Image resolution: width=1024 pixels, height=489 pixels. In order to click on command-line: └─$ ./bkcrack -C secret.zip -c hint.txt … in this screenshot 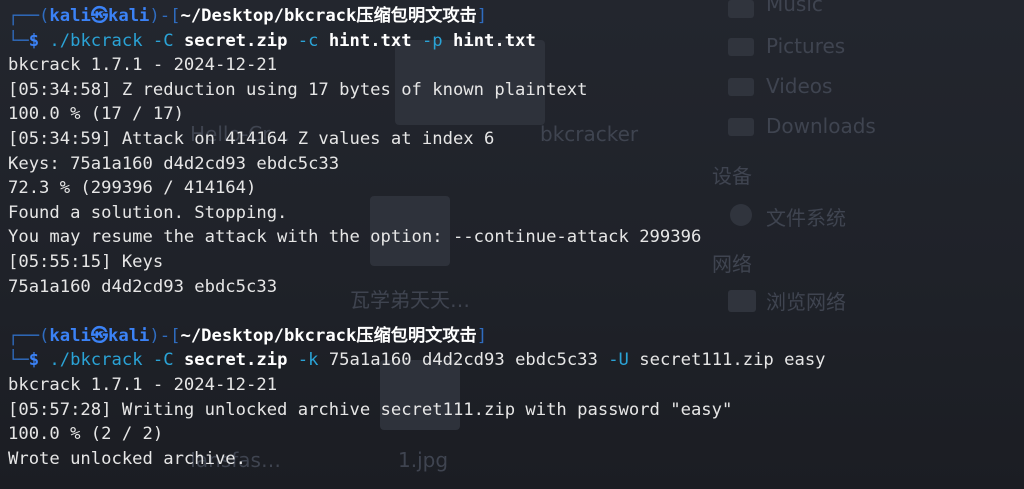, I will do `click(417, 41)`.